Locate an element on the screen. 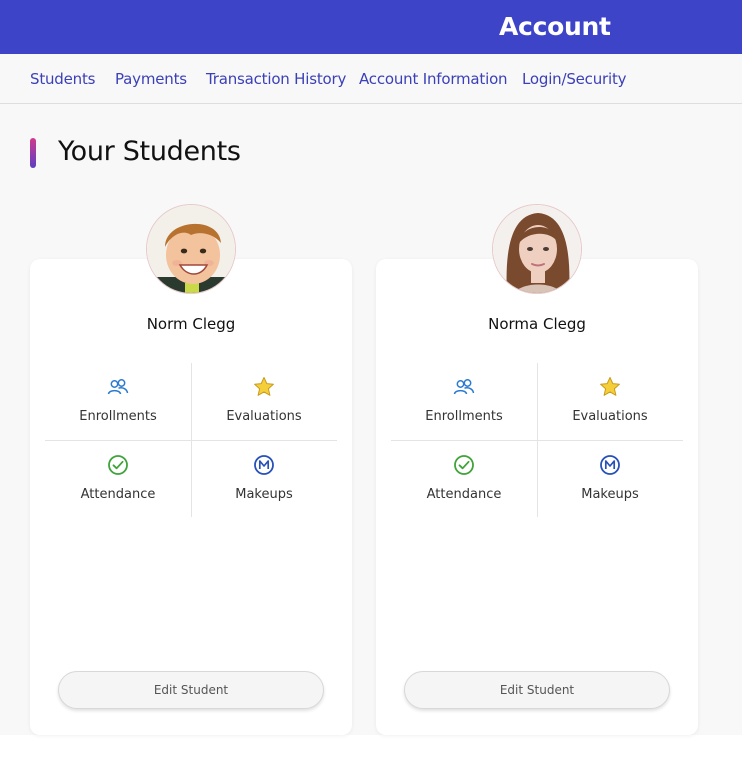  girl-photo-icon is located at coordinates (537, 249).